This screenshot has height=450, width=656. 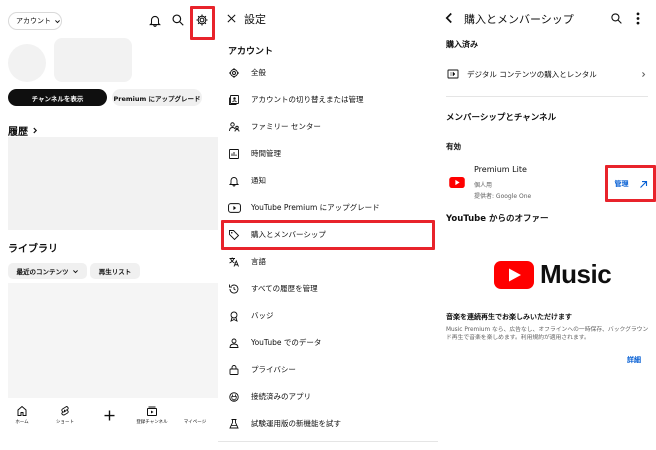 What do you see at coordinates (65, 422) in the screenshot?
I see `nav-shorts-label: ショート` at bounding box center [65, 422].